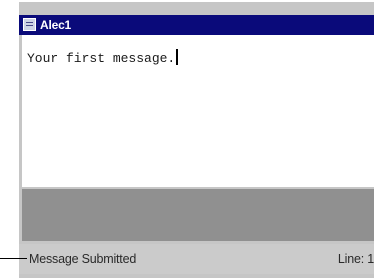 This screenshot has height=278, width=374. What do you see at coordinates (355, 259) in the screenshot?
I see `status-line-number: Line: 1` at bounding box center [355, 259].